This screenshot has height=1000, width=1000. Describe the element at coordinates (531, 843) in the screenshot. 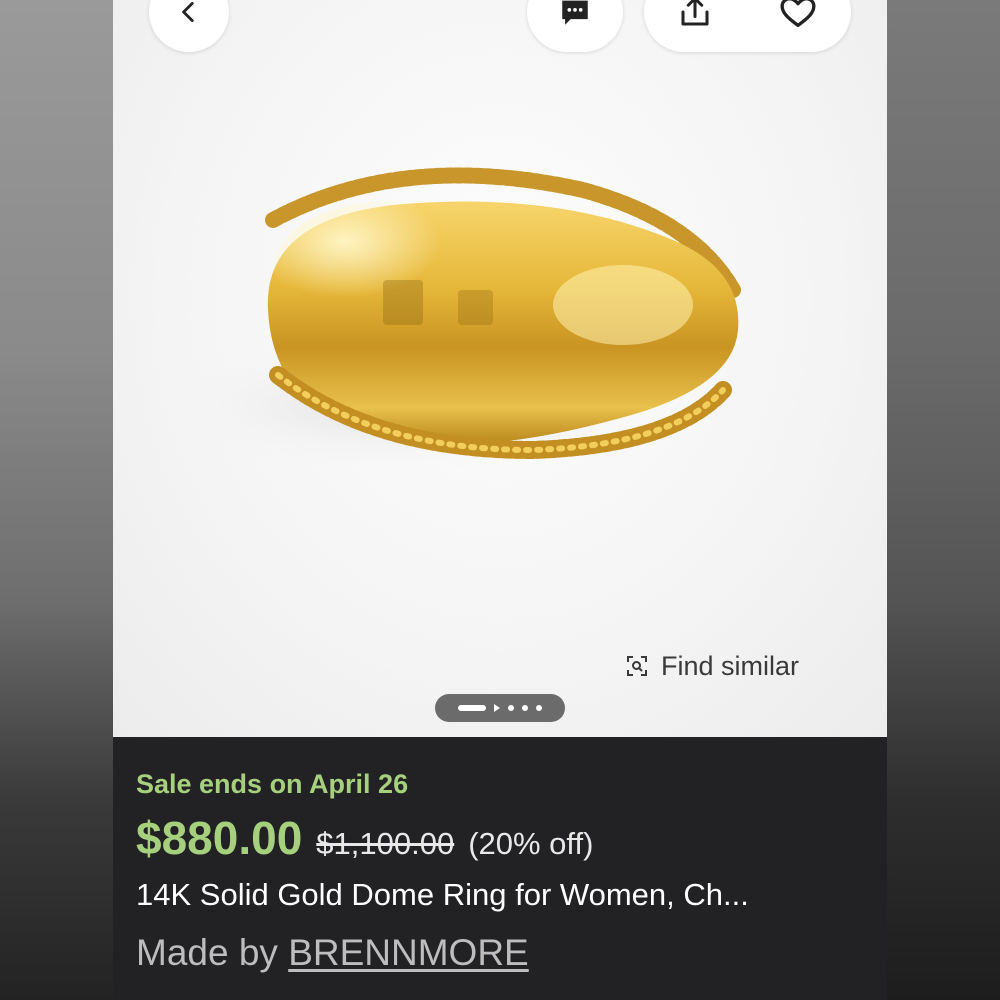

I see `discount-label: (20% off)` at that location.